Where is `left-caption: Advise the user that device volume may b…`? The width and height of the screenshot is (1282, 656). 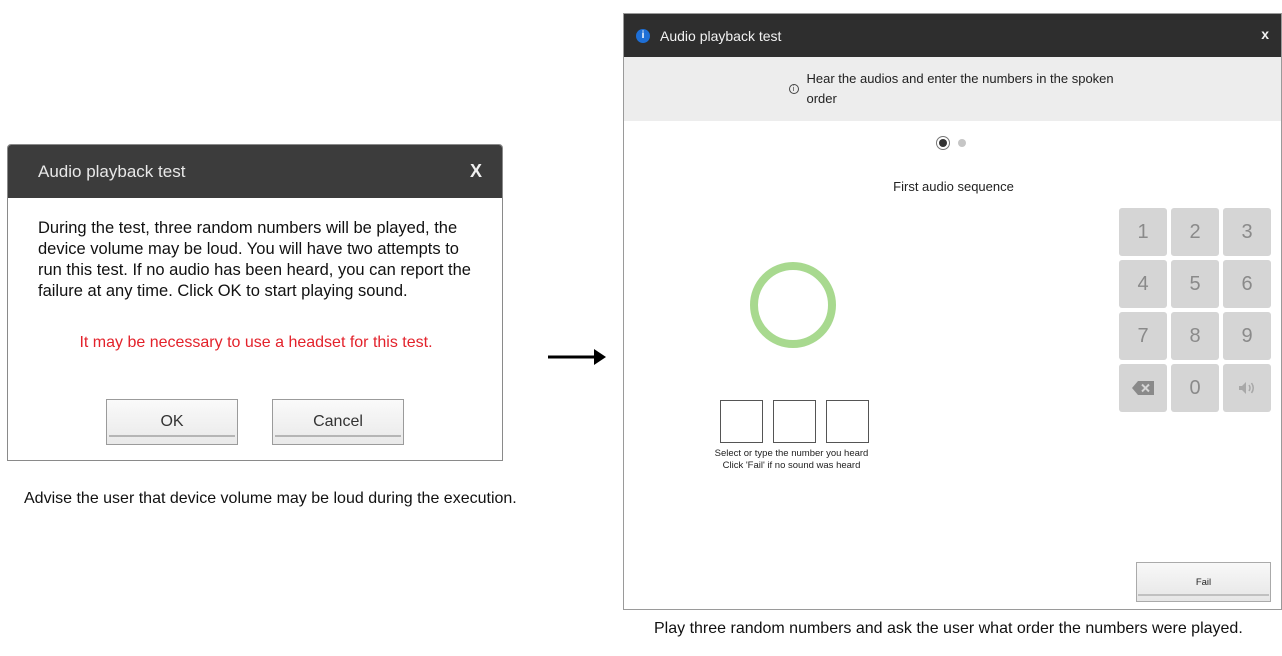 left-caption: Advise the user that device volume may b… is located at coordinates (270, 498).